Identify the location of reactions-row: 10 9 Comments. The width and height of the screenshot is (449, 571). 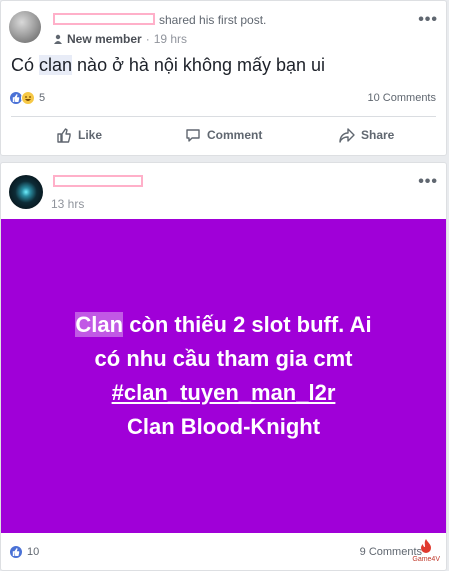
(223, 552).